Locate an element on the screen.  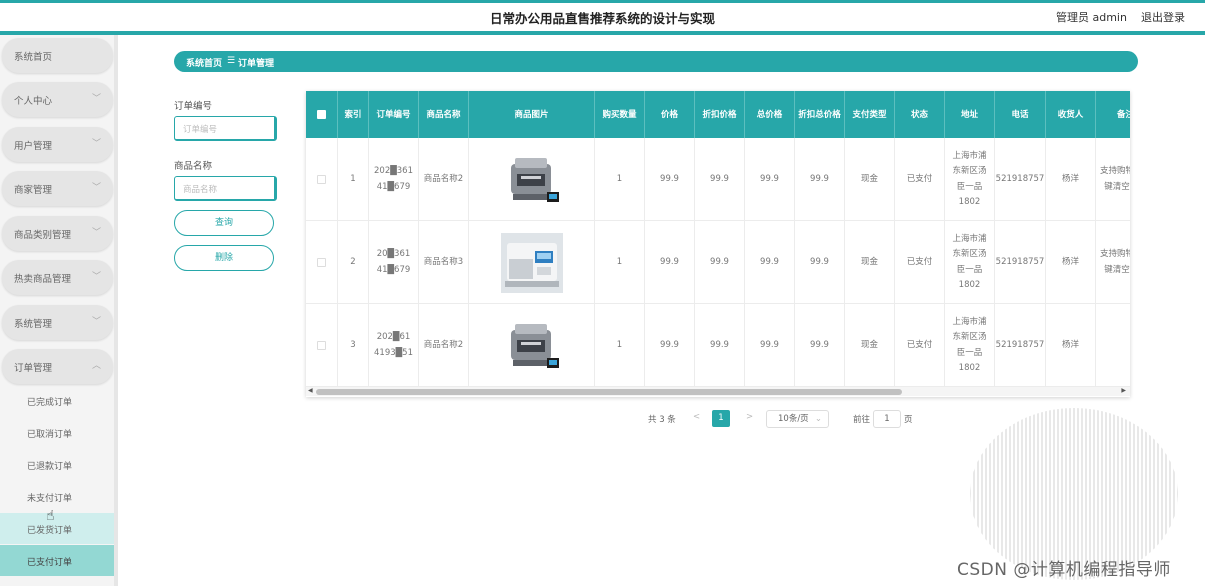
scroll-left-icon: ◀ is located at coordinates (310, 390).